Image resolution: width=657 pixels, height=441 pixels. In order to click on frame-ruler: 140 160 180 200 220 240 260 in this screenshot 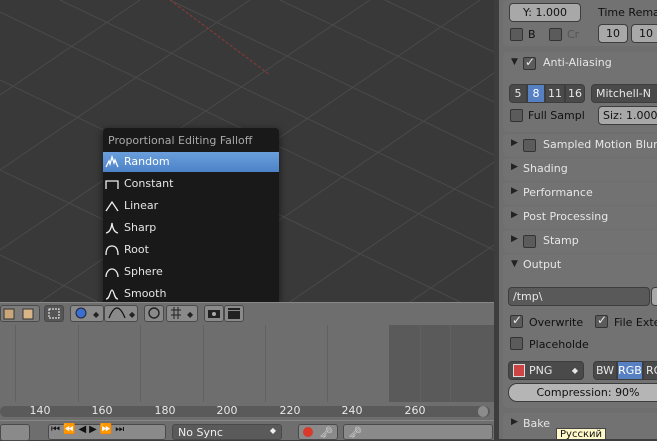, I will do `click(247, 411)`.